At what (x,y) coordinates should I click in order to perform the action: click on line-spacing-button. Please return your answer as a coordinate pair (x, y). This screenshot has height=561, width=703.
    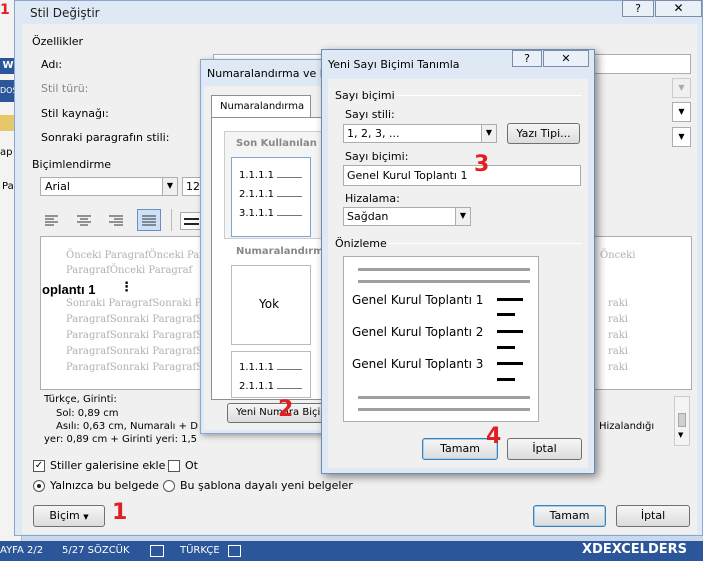
    Looking at the image, I should click on (191, 221).